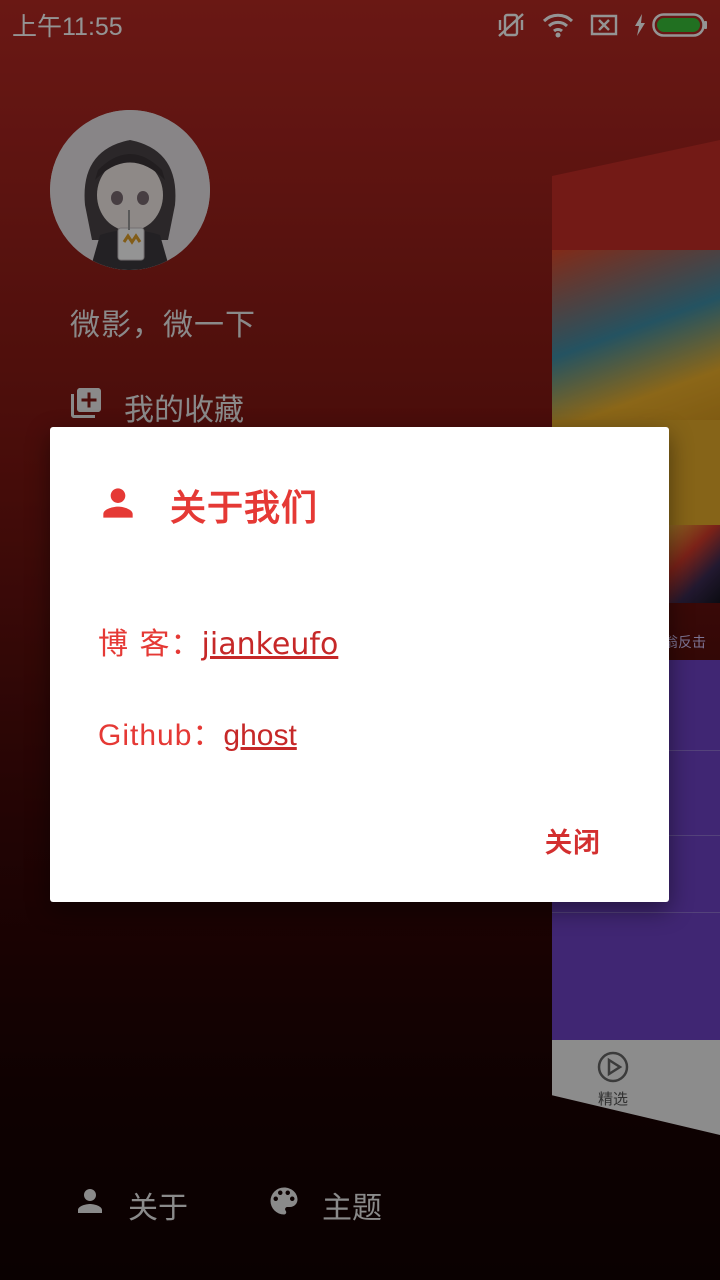  I want to click on blog-label: 博 客：, so click(150, 644).